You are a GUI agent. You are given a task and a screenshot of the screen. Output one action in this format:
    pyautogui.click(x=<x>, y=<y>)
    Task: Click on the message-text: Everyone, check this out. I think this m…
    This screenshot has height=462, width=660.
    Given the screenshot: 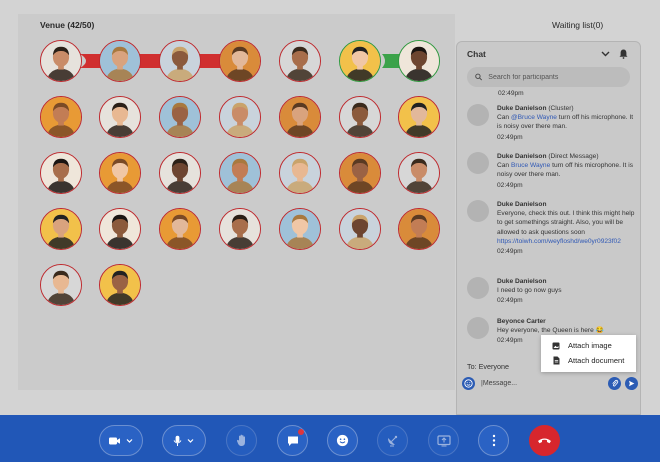 What is the action you would take?
    pyautogui.click(x=566, y=223)
    